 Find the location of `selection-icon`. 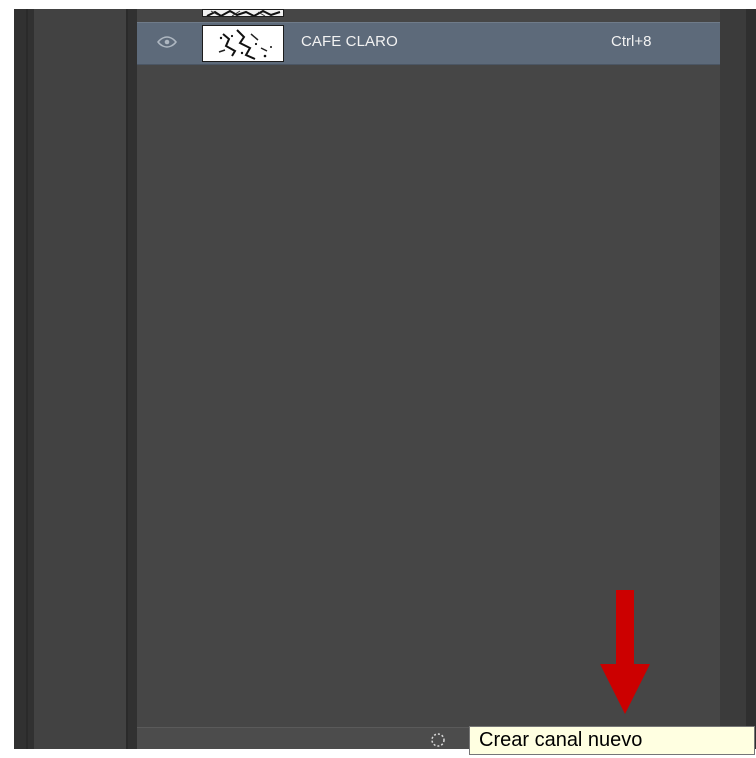

selection-icon is located at coordinates (438, 740).